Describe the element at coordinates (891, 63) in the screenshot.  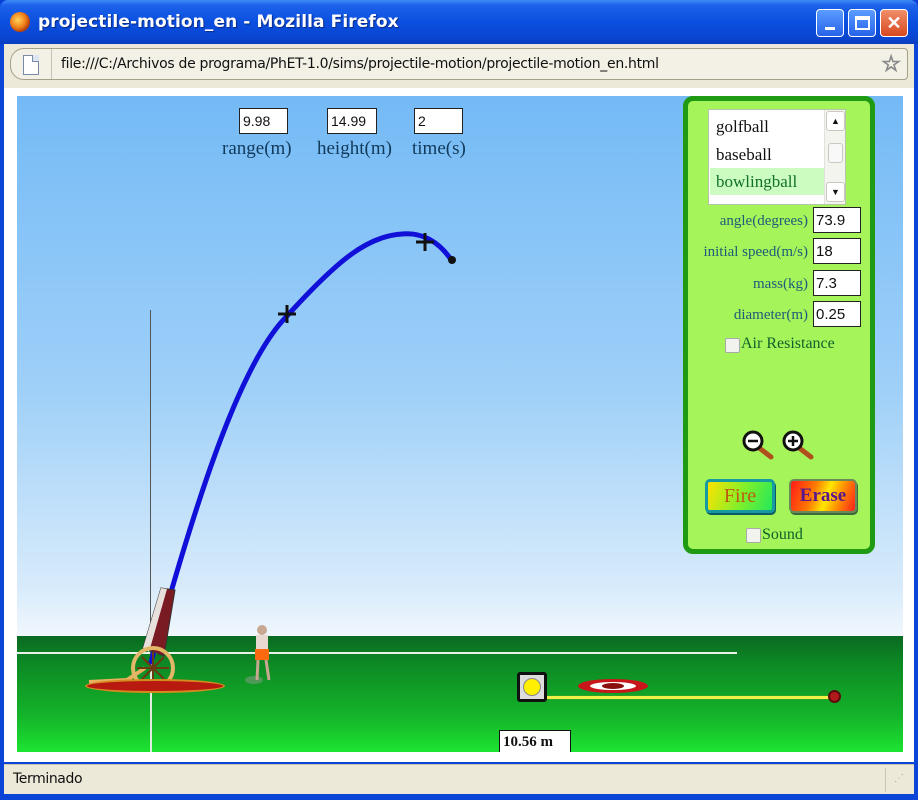
I see `bookmark-star-icon: ☆` at that location.